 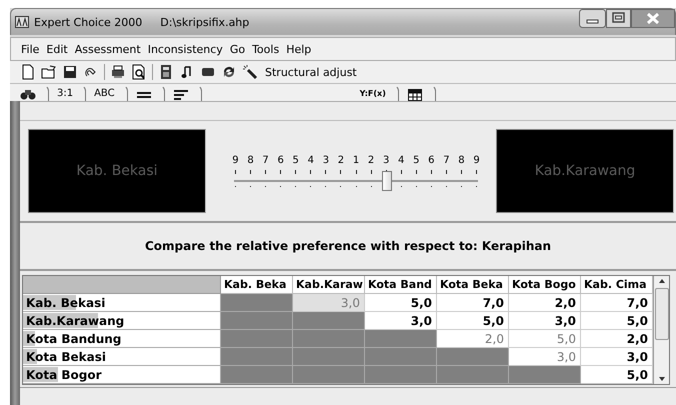 I want to click on menu-item: Edit, so click(x=57, y=49).